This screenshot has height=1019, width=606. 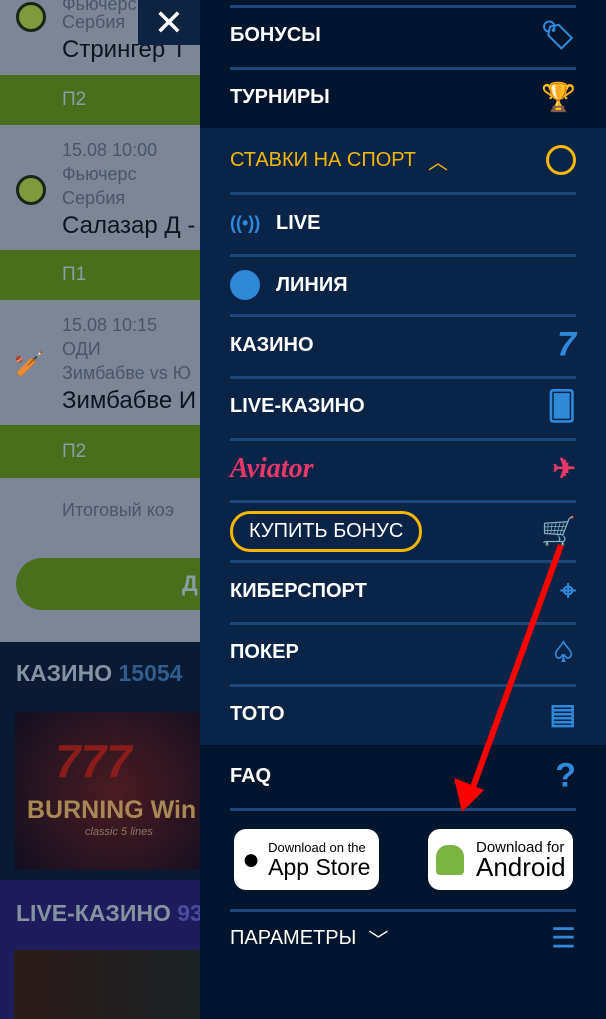 I want to click on red-arrow-annotation, so click(x=509, y=677).